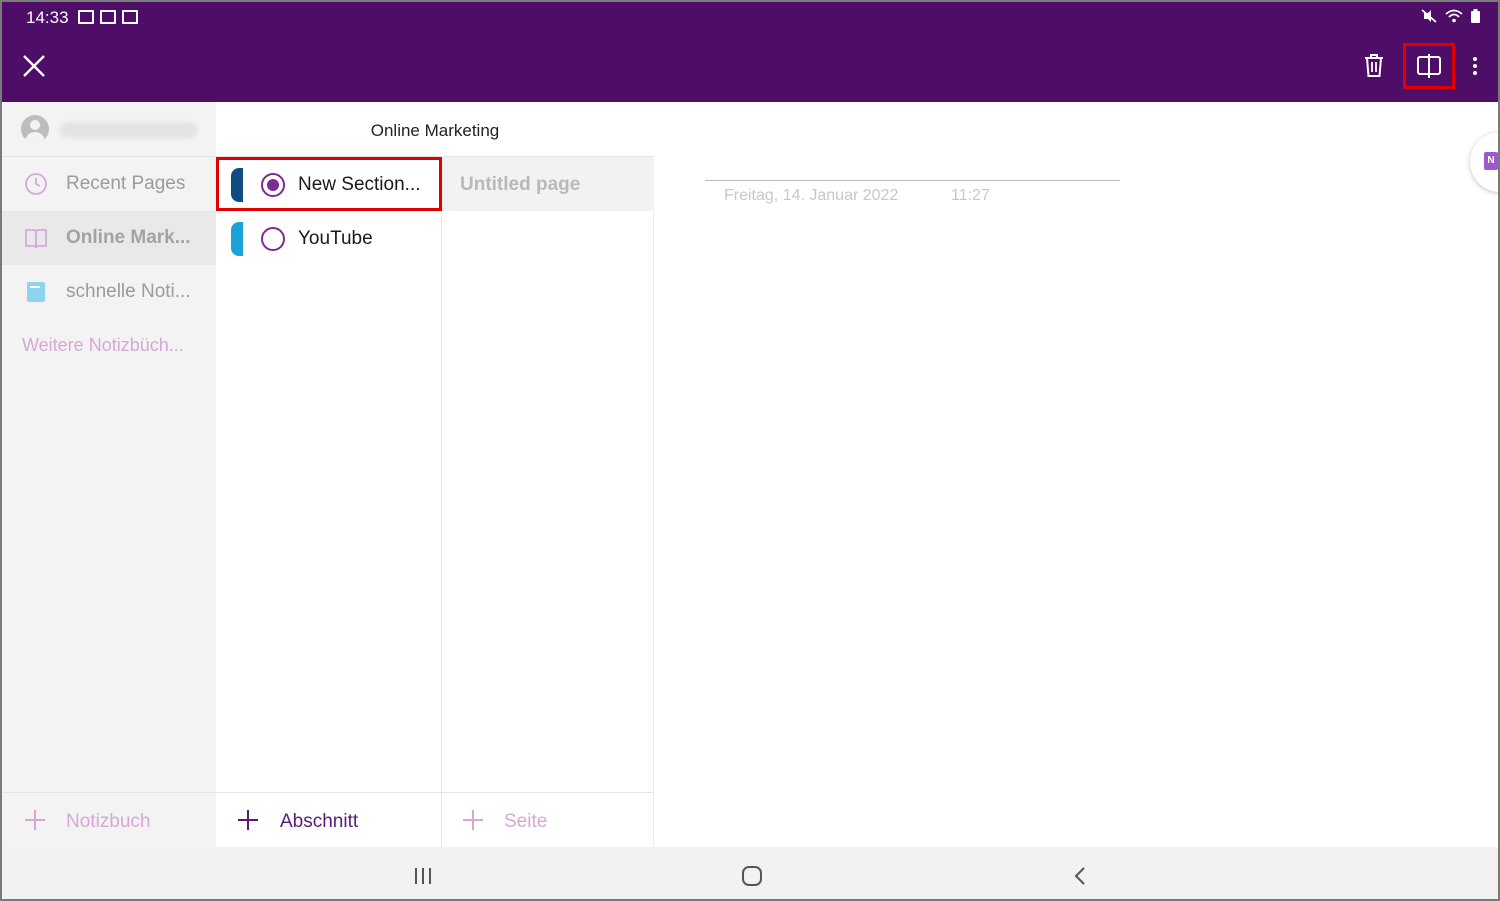 This screenshot has height=901, width=1500. I want to click on gallery-notification-icon, so click(86, 17).